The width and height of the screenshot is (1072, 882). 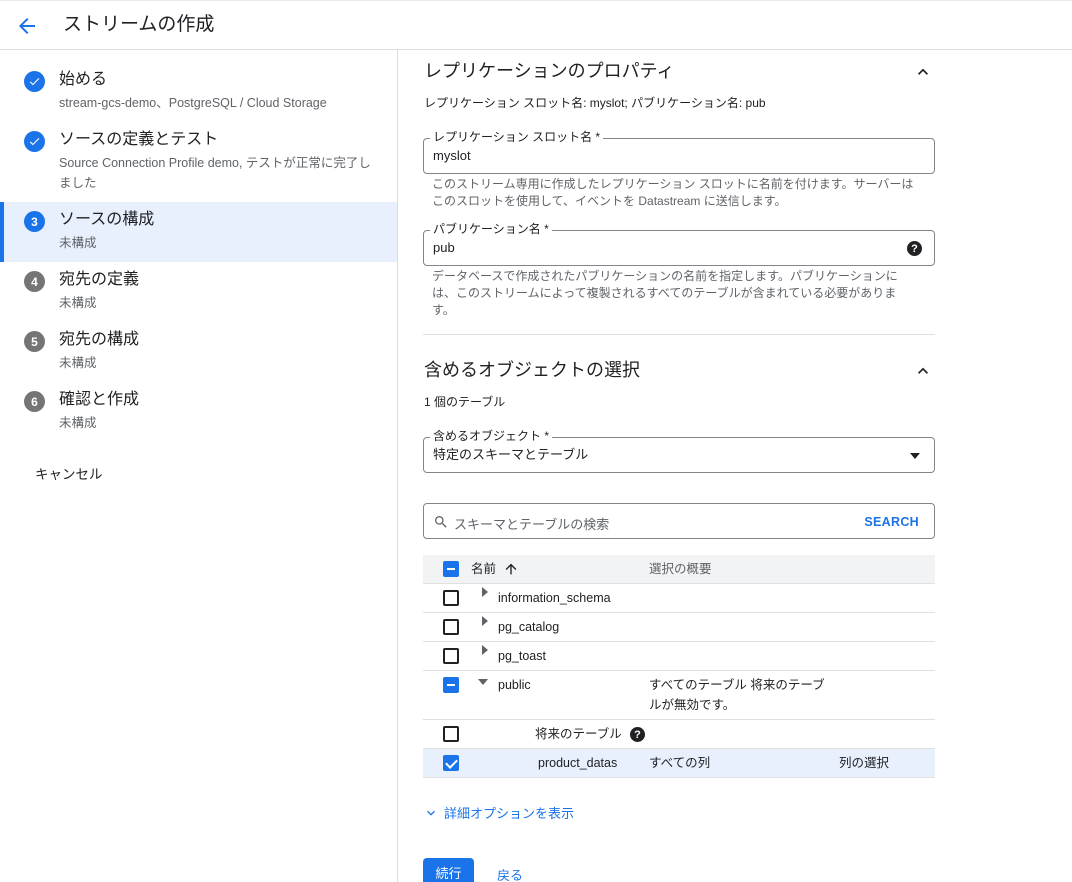 I want to click on slot-name-value: myslot, so click(x=452, y=156).